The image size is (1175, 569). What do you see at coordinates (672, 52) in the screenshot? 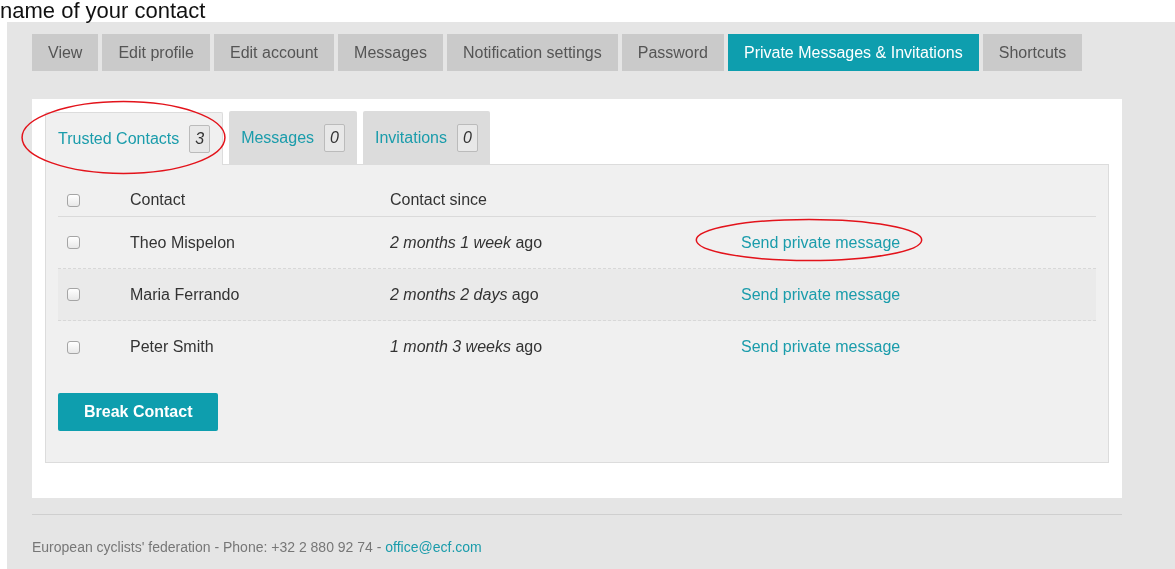
I see `nav-tab: Password` at bounding box center [672, 52].